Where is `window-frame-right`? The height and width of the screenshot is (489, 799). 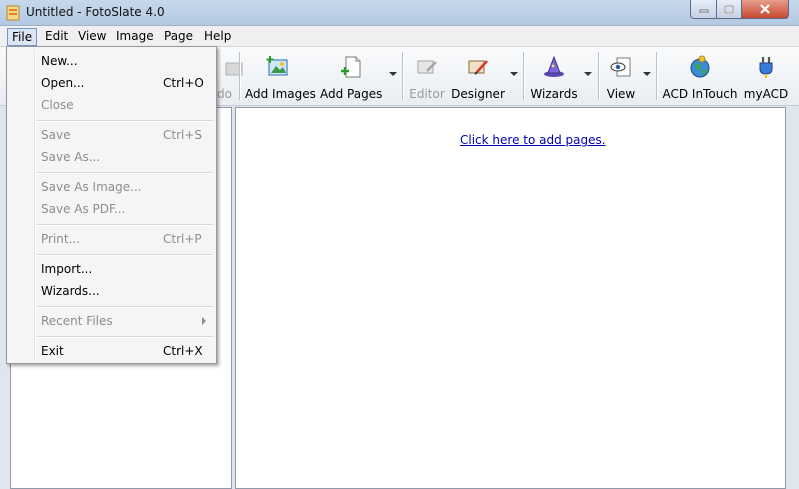
window-frame-right is located at coordinates (792, 298).